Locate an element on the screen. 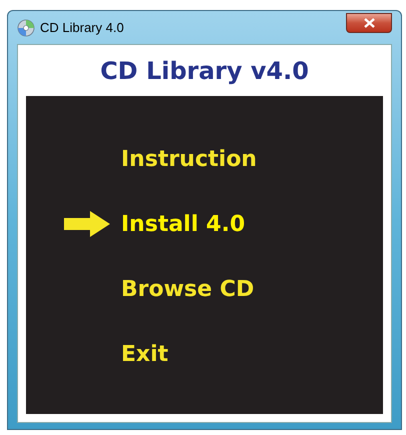  menu-item: Install 4.0 is located at coordinates (183, 224).